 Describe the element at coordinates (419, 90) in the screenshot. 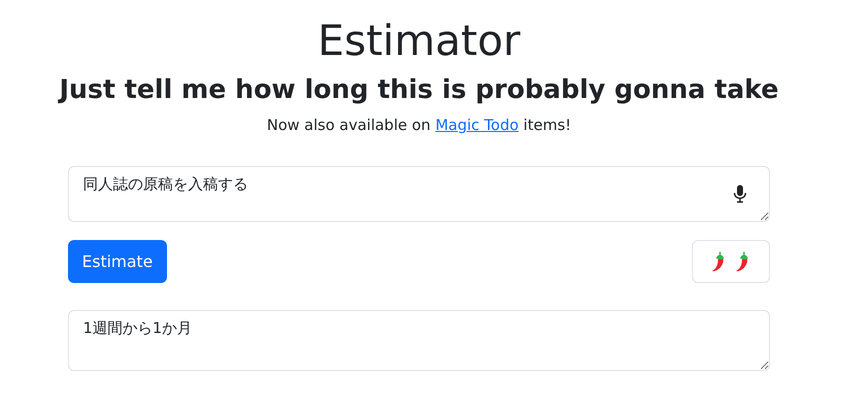

I see `page-subtitle: Just tell me how long this is probably gonna take` at that location.